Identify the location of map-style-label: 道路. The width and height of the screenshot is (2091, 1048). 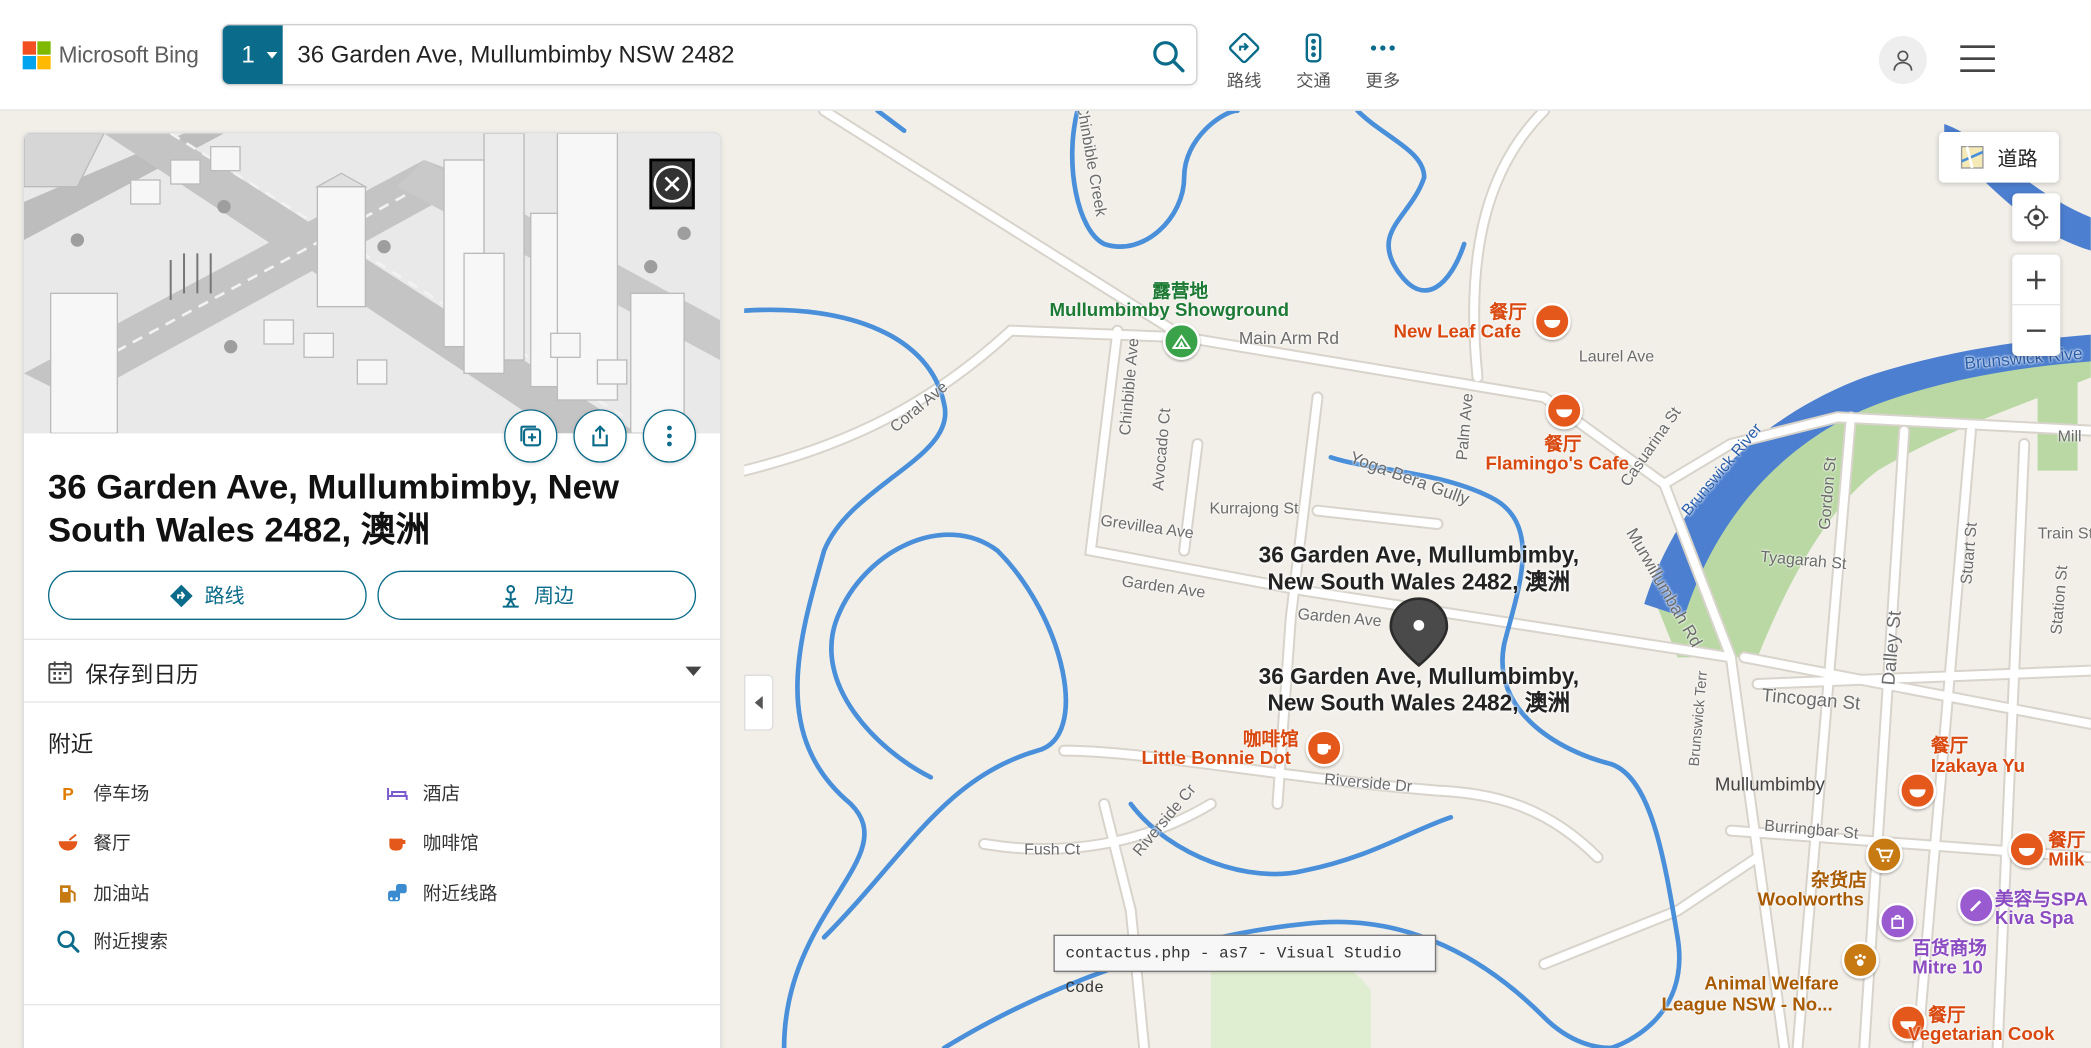
(2017, 158).